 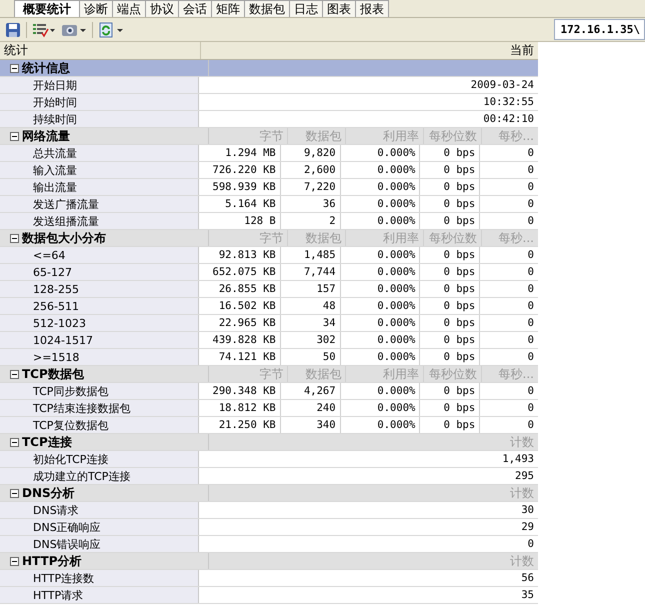 I want to click on tab: 图表, so click(x=339, y=8).